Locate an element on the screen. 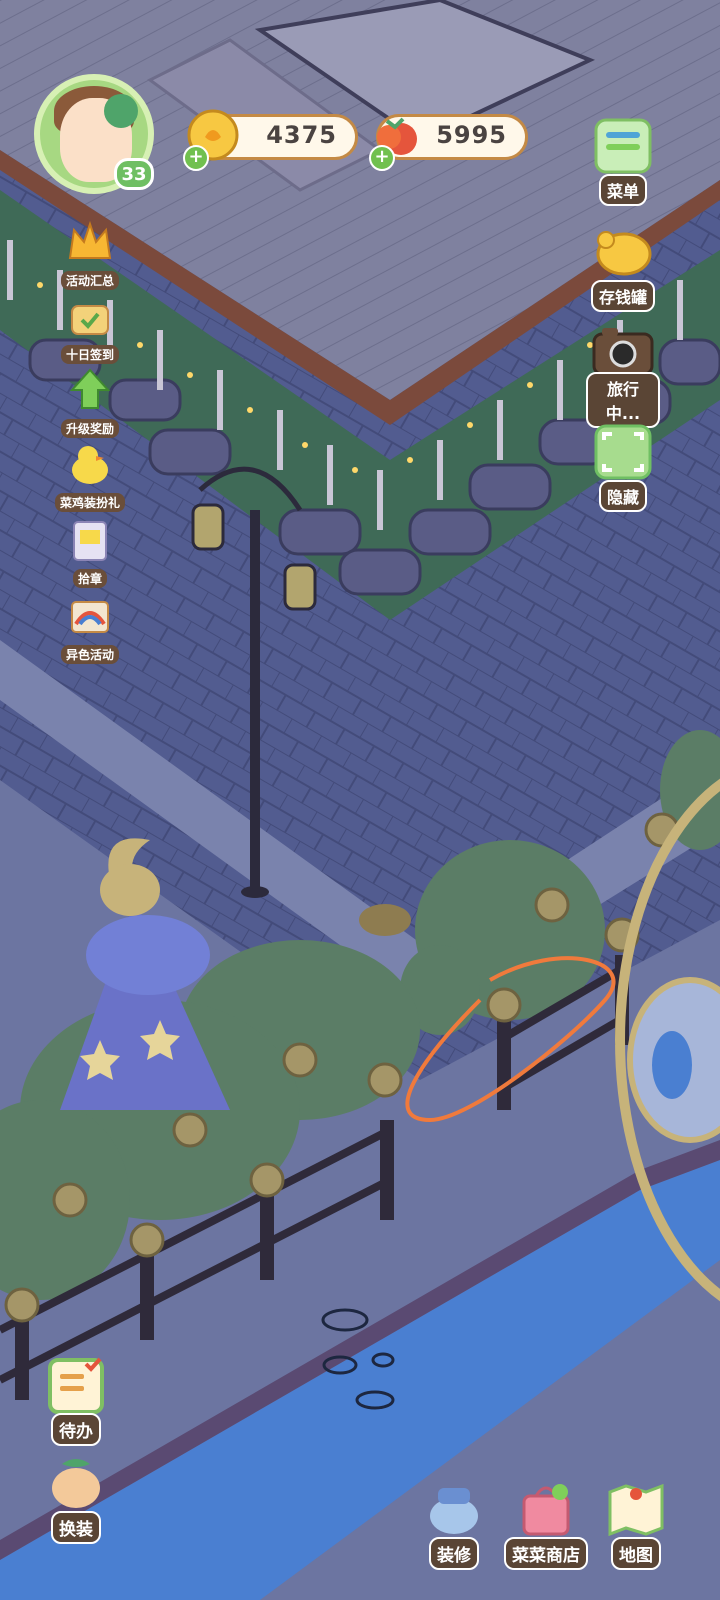 This screenshot has height=1600, width=720. level-reward-button: 升级奖励 is located at coordinates (90, 402).